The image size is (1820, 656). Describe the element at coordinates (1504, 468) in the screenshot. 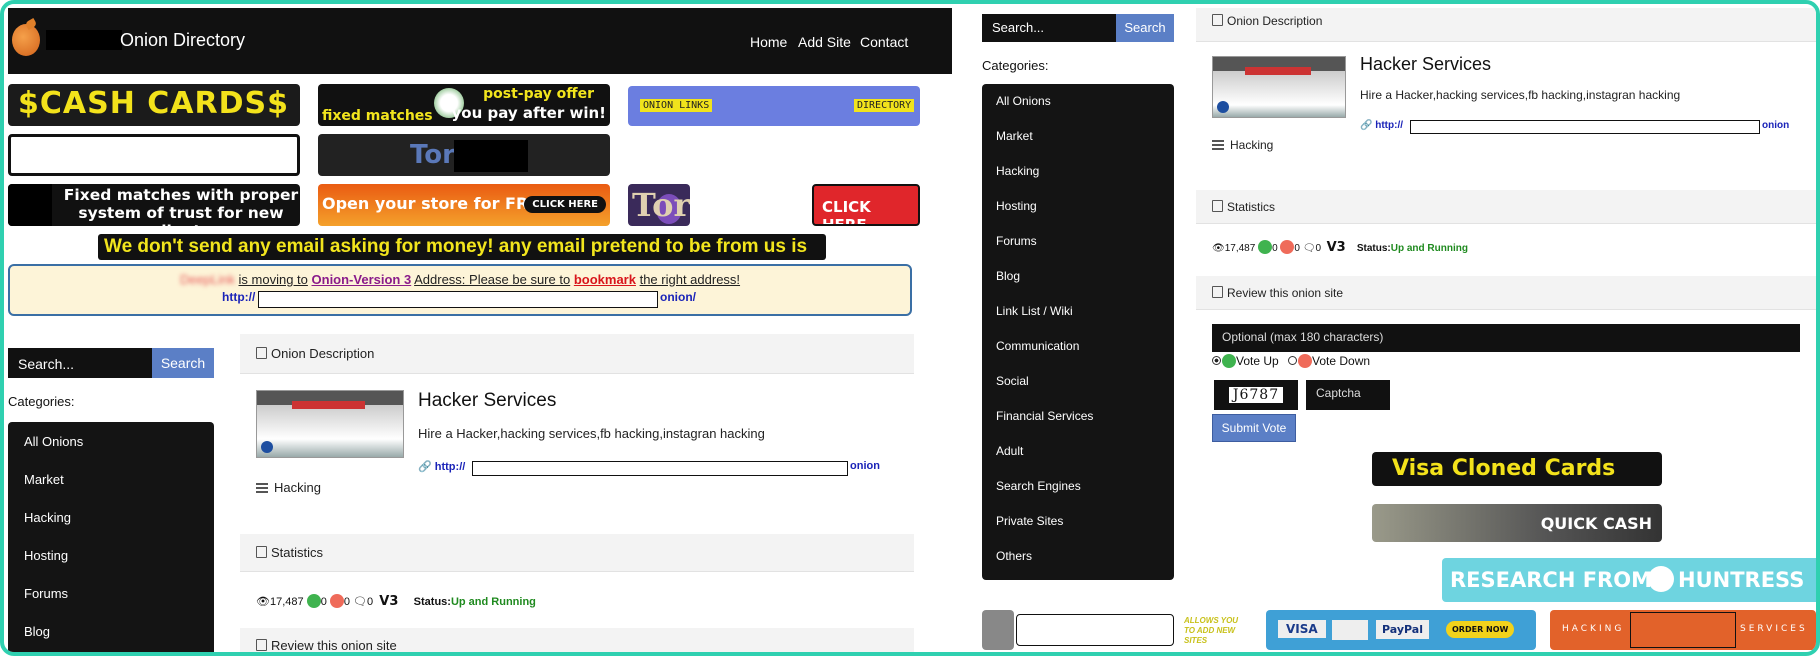

I see `visa-cloned-text: Visa Cloned Cards` at that location.